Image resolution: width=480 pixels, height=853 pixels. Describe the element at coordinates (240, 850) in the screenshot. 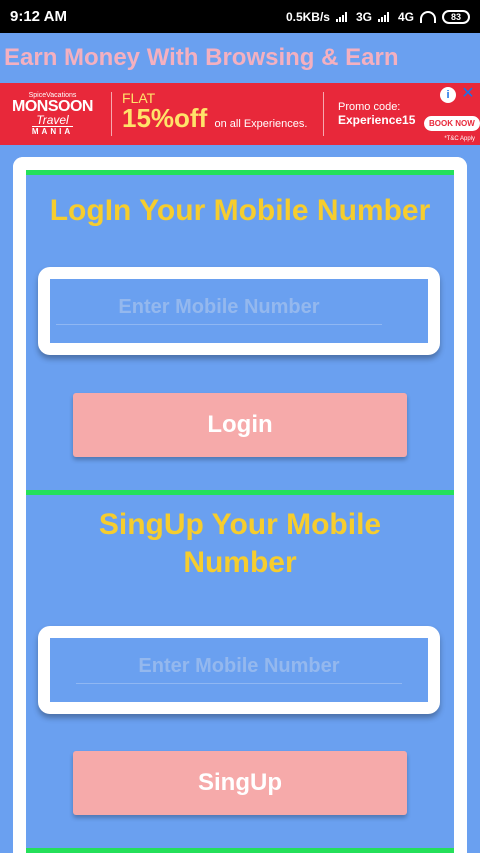

I see `bottom-divider` at that location.